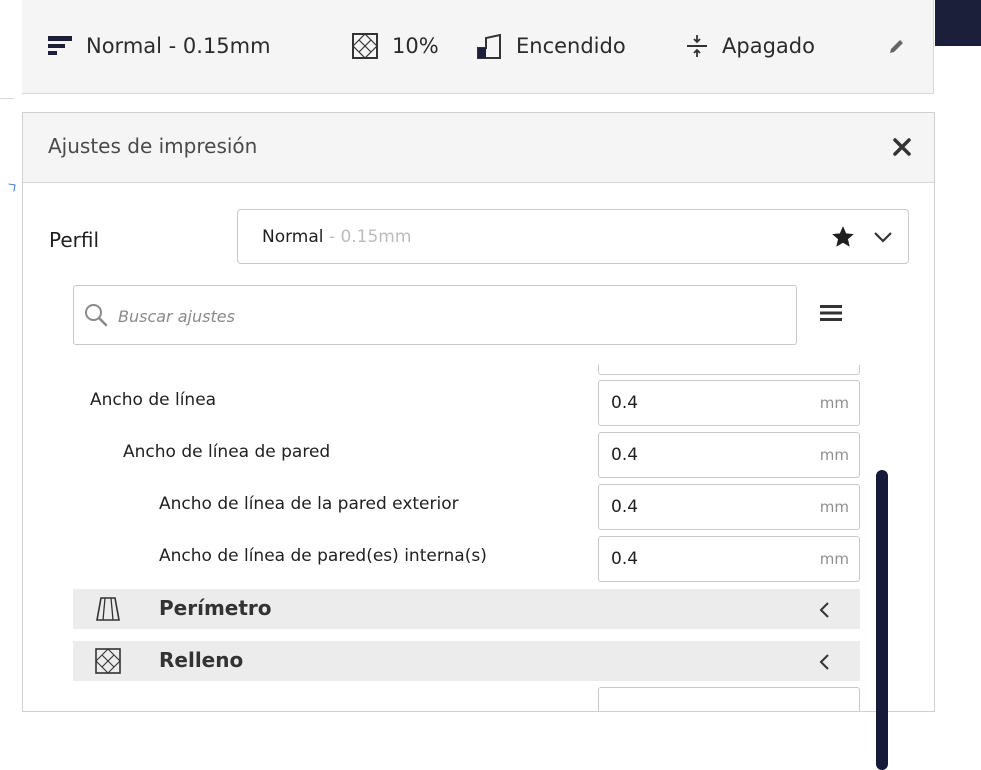 The image size is (981, 770). Describe the element at coordinates (466, 661) in the screenshot. I see `category-infill: Relleno` at that location.